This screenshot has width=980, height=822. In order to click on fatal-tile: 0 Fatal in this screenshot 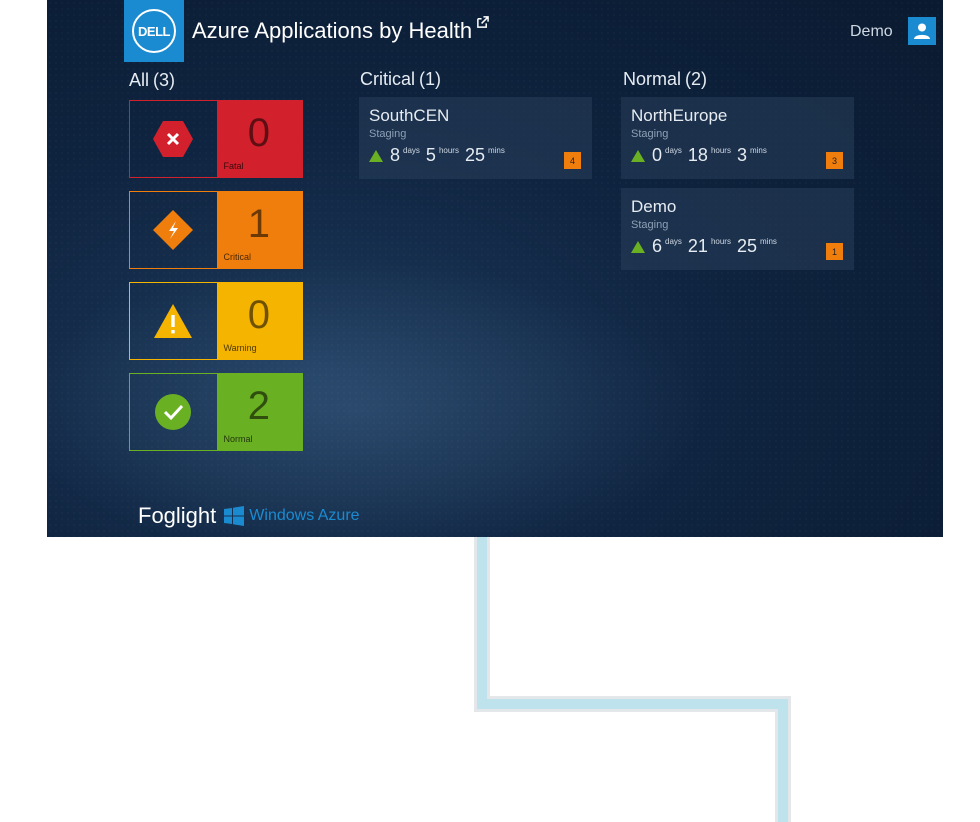, I will do `click(216, 139)`.